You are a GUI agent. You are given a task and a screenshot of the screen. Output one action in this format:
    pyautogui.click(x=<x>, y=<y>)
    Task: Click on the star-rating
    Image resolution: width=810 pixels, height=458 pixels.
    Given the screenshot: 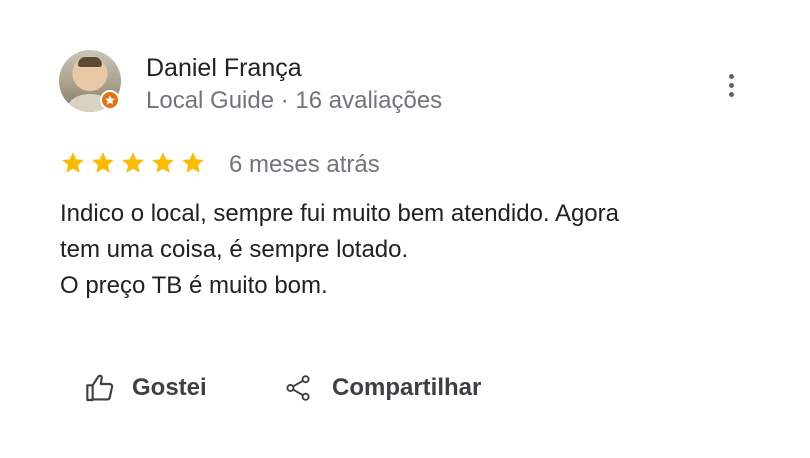 What is the action you would take?
    pyautogui.click(x=133, y=164)
    